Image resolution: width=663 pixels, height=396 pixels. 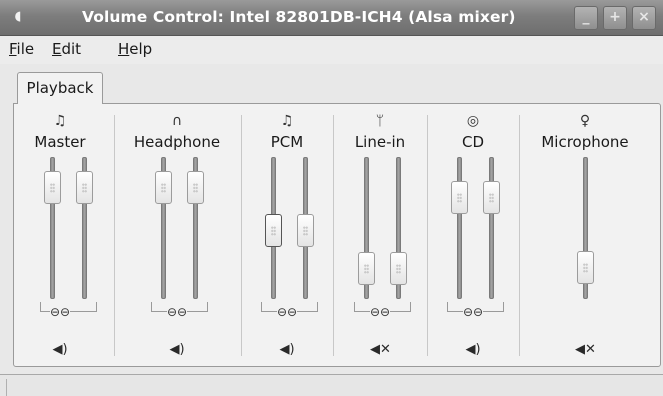 I want to click on speaker-icon: ◖, so click(x=18, y=16).